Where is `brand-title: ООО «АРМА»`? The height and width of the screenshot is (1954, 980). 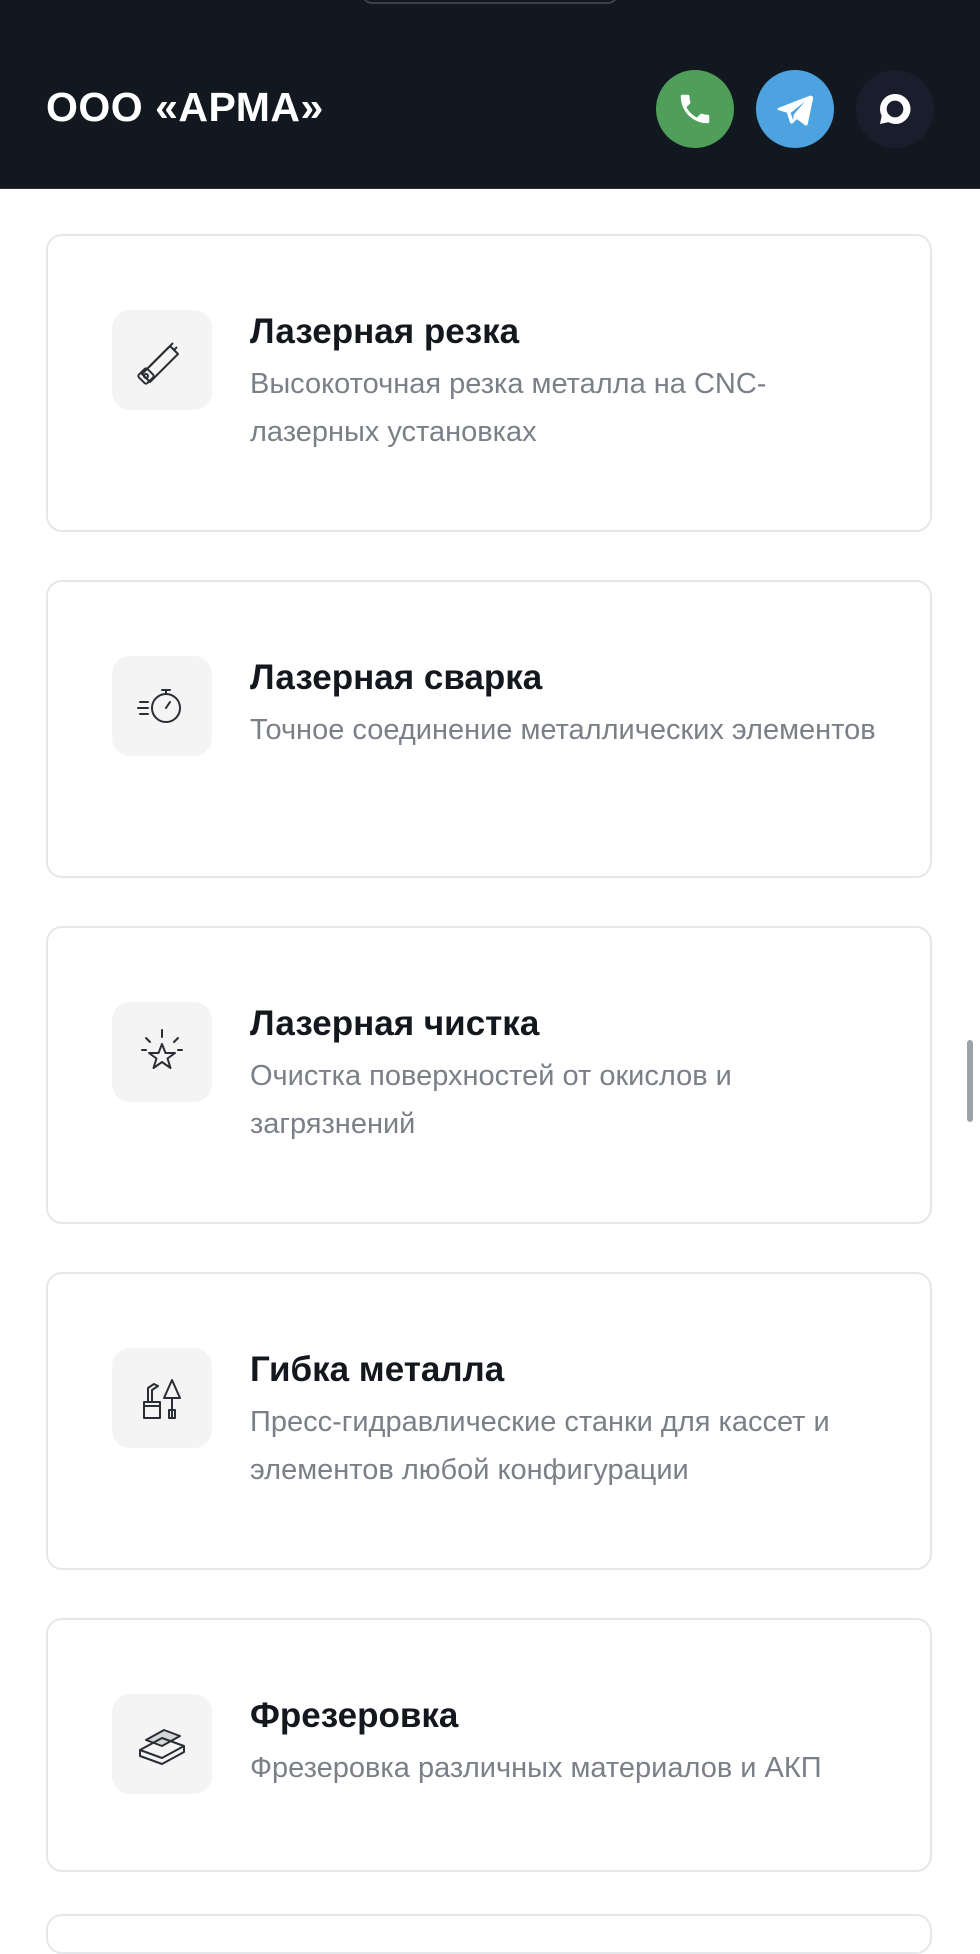
brand-title: ООО «АРМА» is located at coordinates (185, 107).